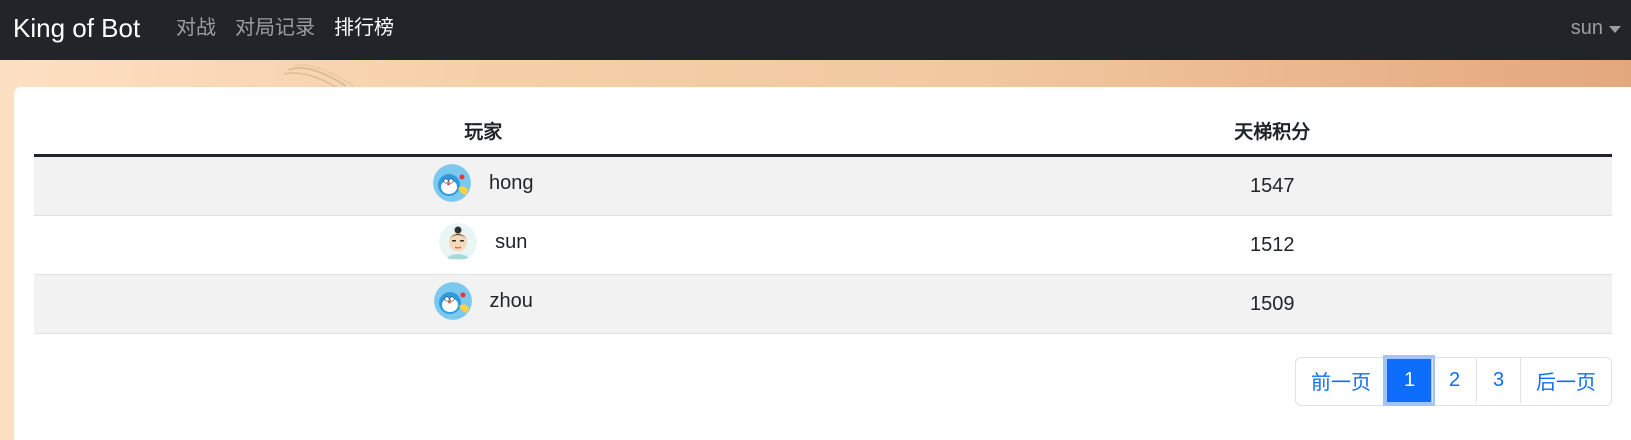 This screenshot has width=1631, height=440. What do you see at coordinates (483, 132) in the screenshot?
I see `column-header-player: 玩家` at bounding box center [483, 132].